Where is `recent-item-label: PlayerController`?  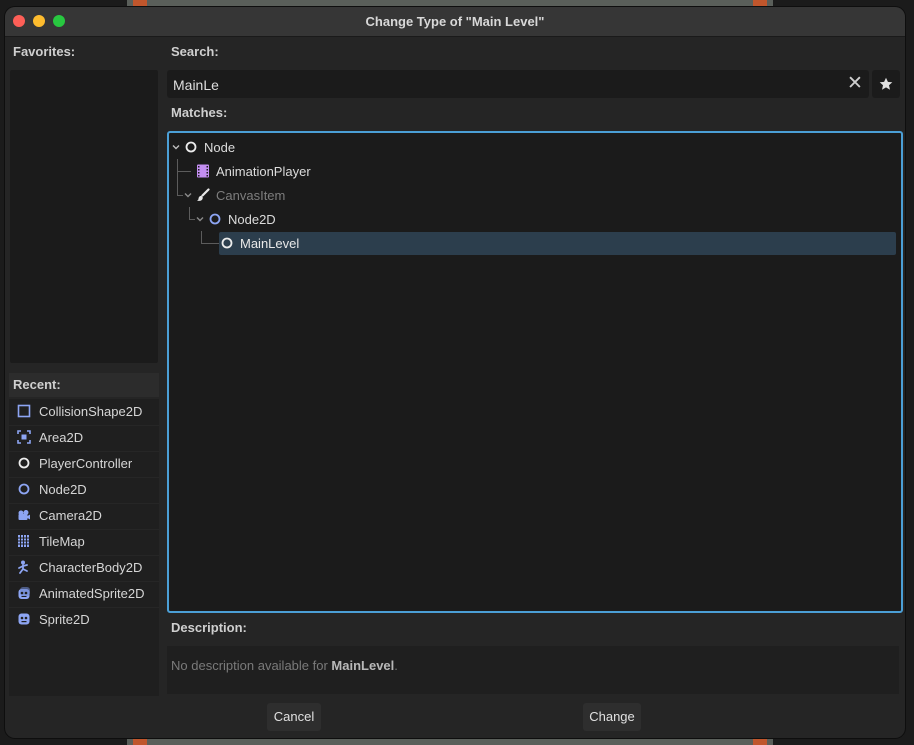
recent-item-label: PlayerController is located at coordinates (86, 463).